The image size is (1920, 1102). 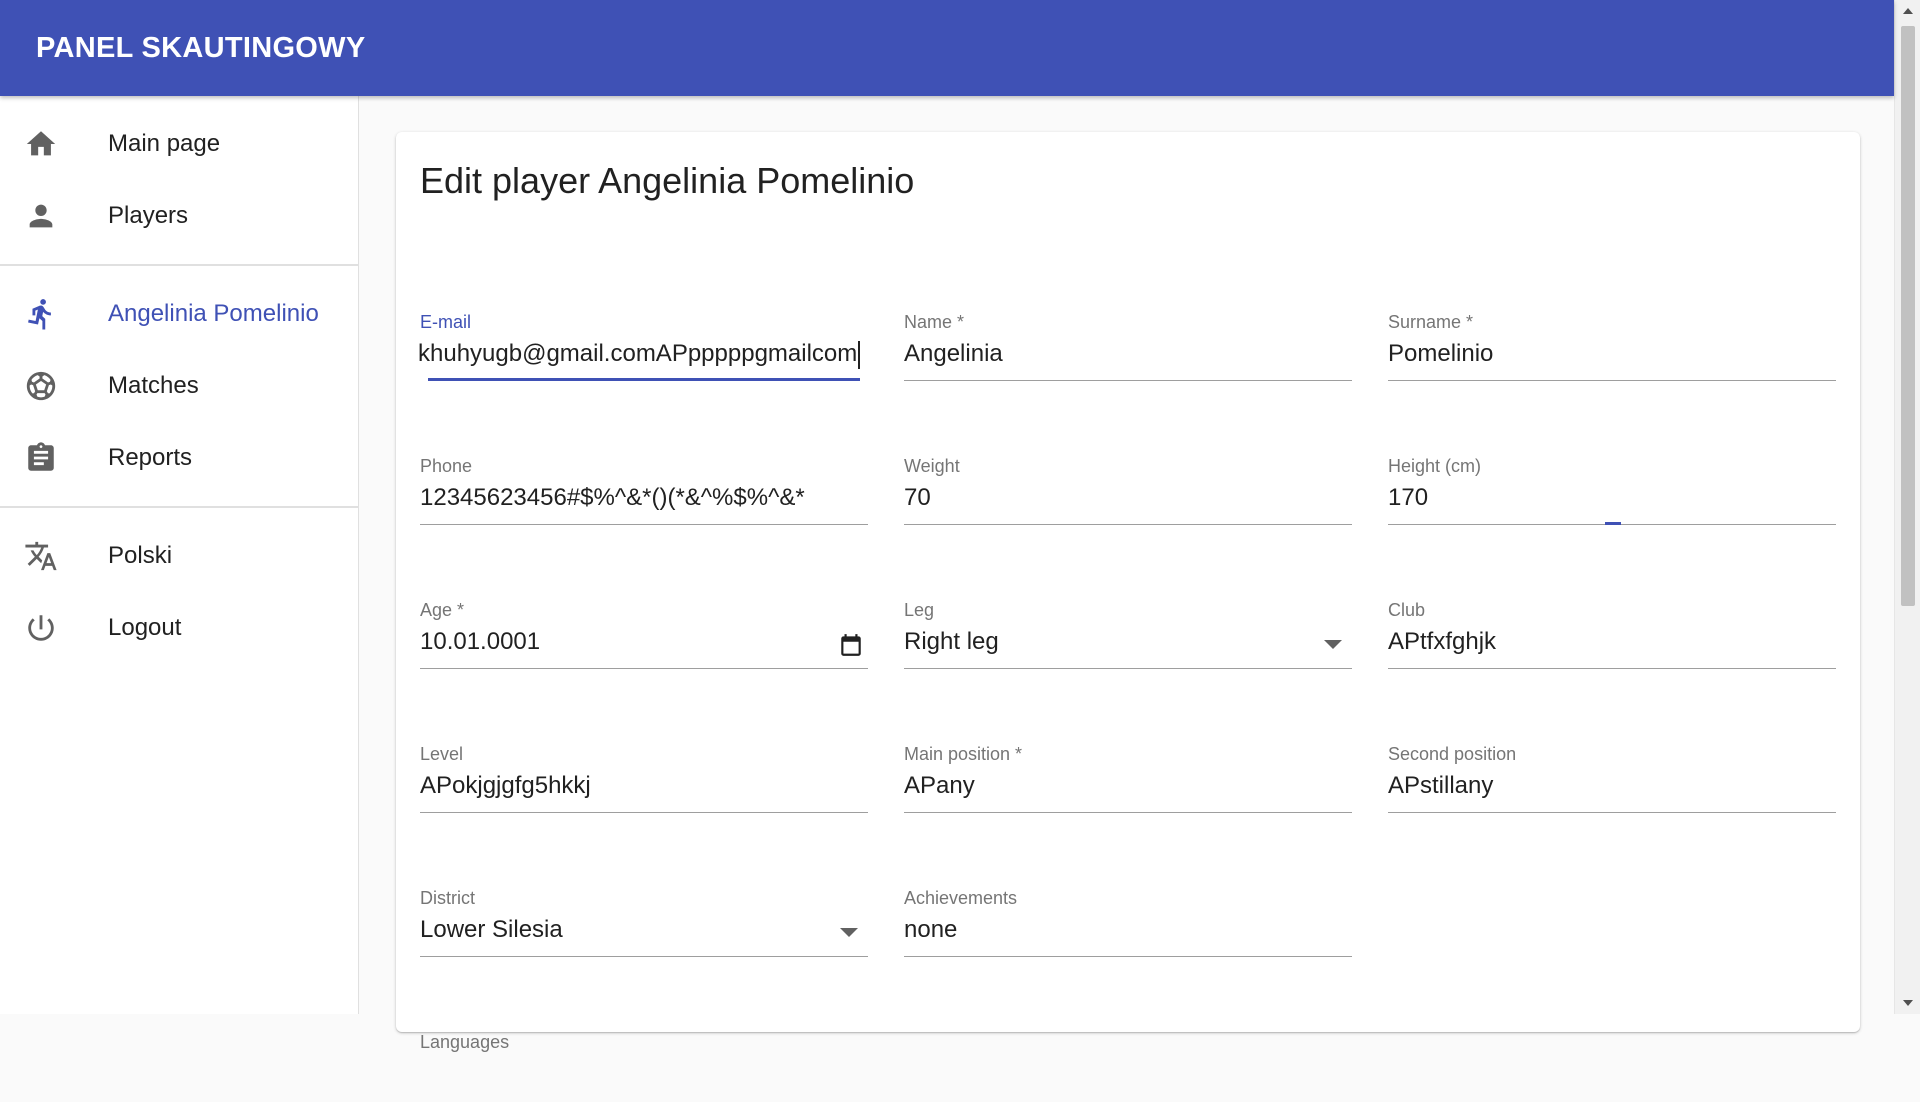 What do you see at coordinates (1407, 610) in the screenshot?
I see `club-label: Club` at bounding box center [1407, 610].